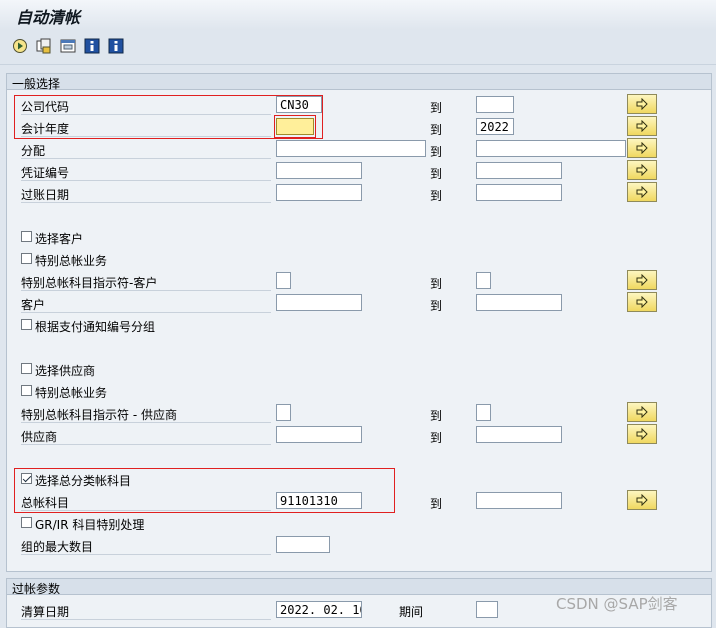  I want to click on max-groups-row: 组的最大数目, so click(359, 545).